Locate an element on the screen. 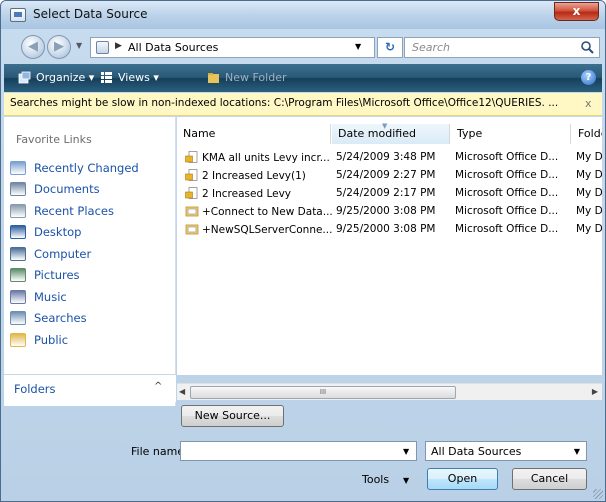 The image size is (606, 502). tools-dropdown-icon: ▼ is located at coordinates (406, 480).